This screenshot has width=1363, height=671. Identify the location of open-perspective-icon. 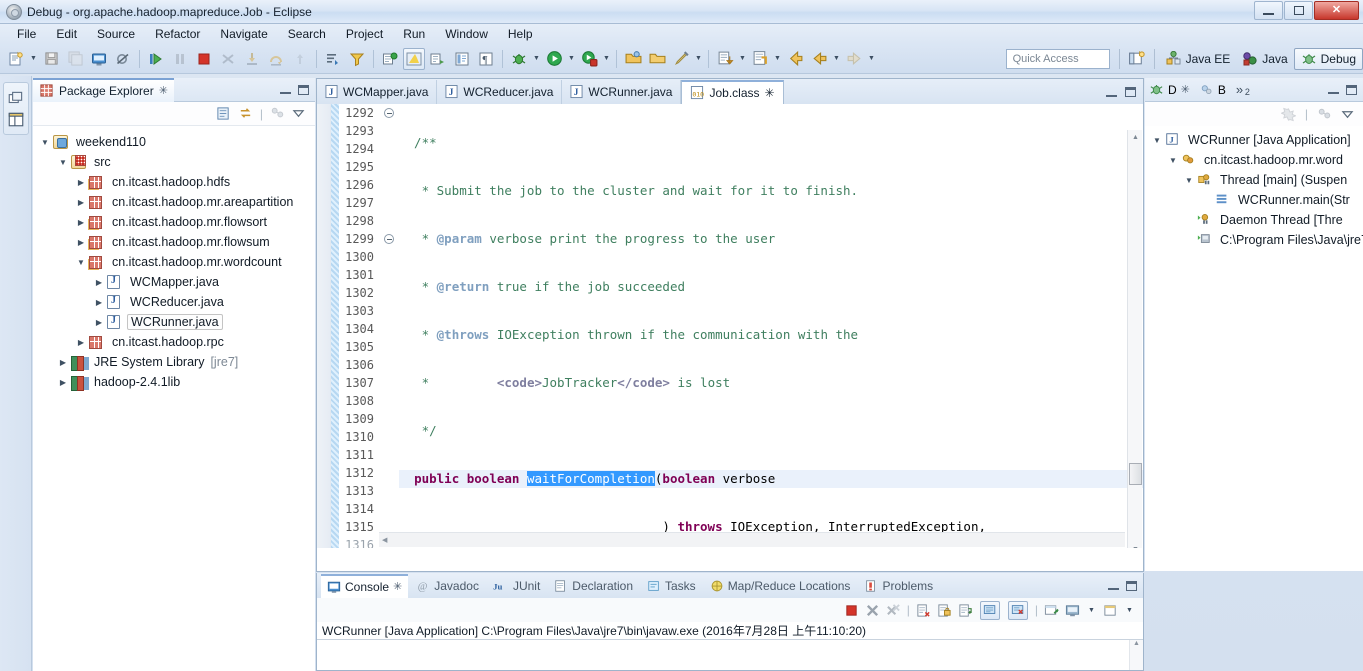
(1137, 59).